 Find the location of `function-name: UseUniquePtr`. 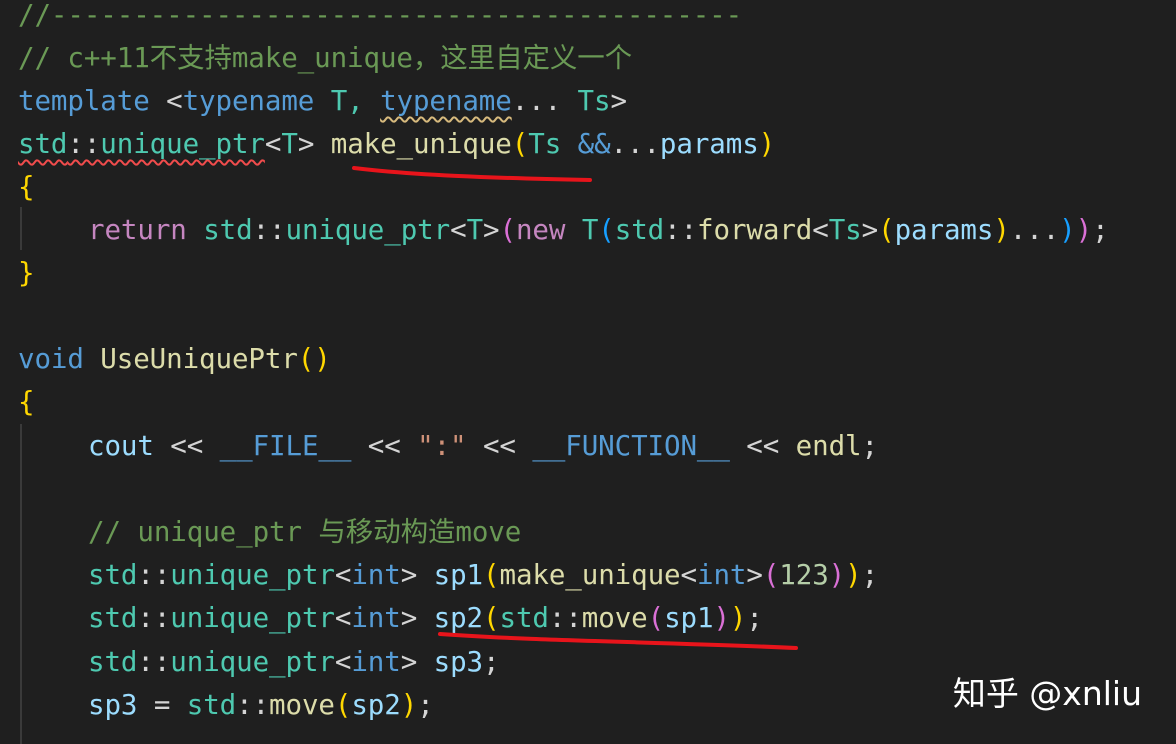

function-name: UseUniquePtr is located at coordinates (199, 359).